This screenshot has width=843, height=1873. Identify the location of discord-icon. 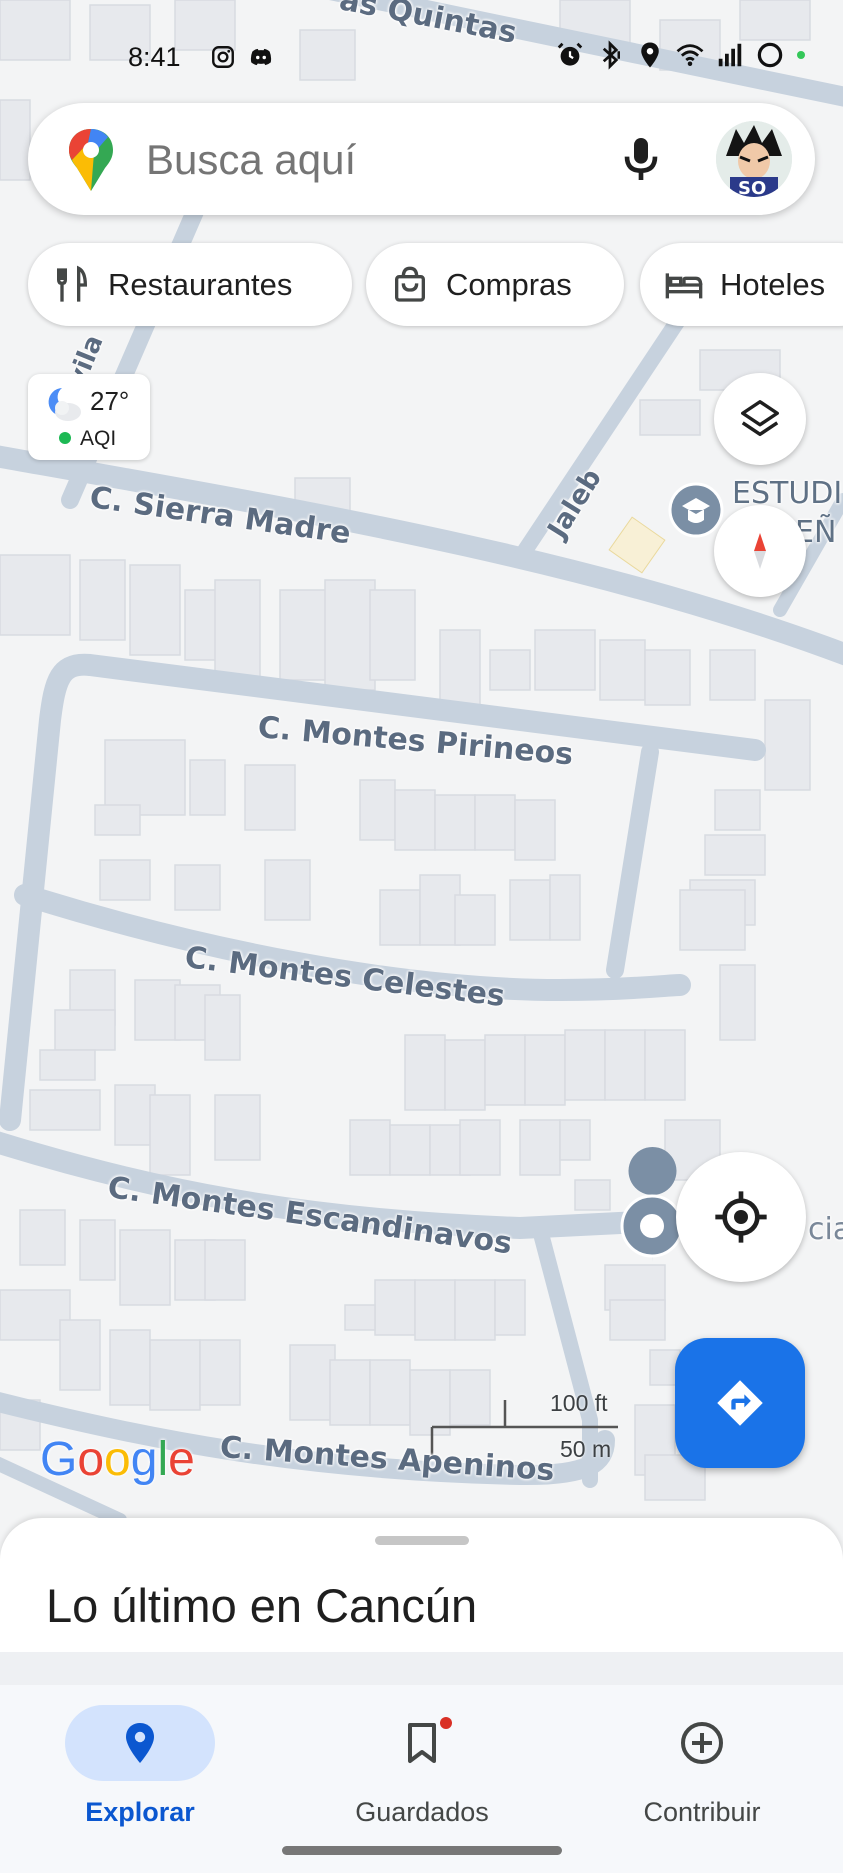
(261, 57).